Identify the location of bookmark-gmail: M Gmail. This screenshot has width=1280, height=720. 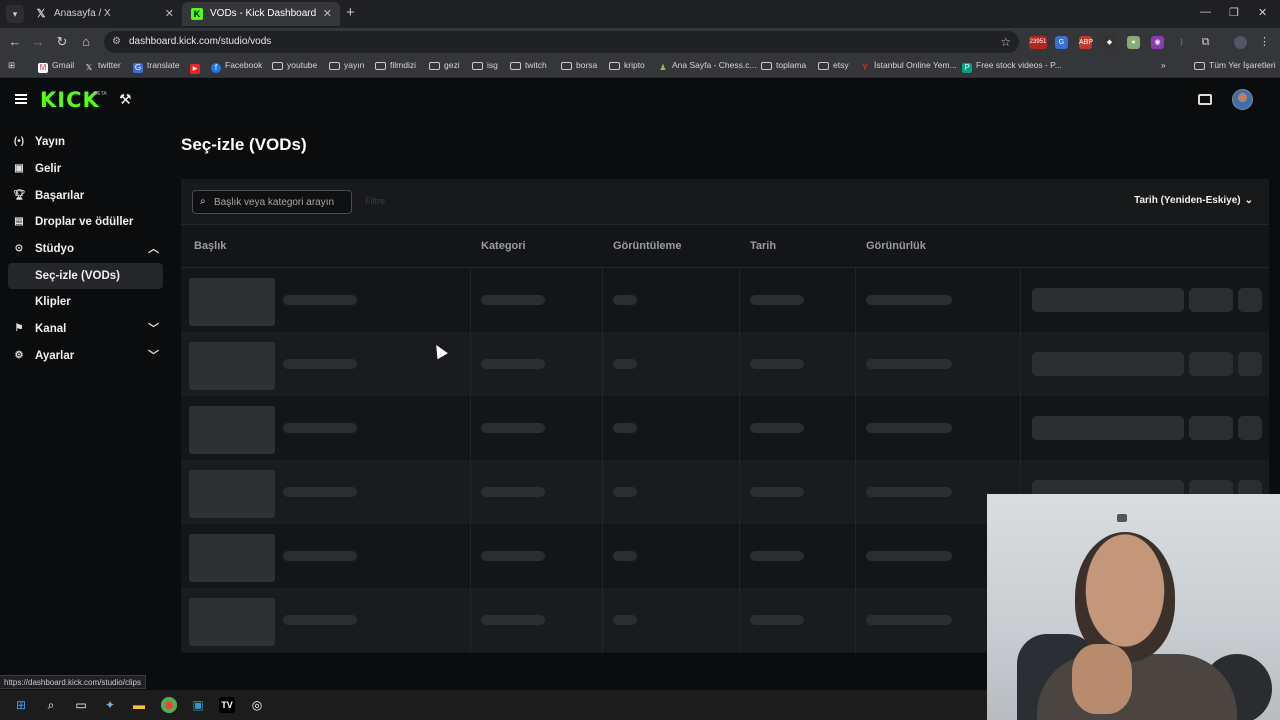
(56, 66).